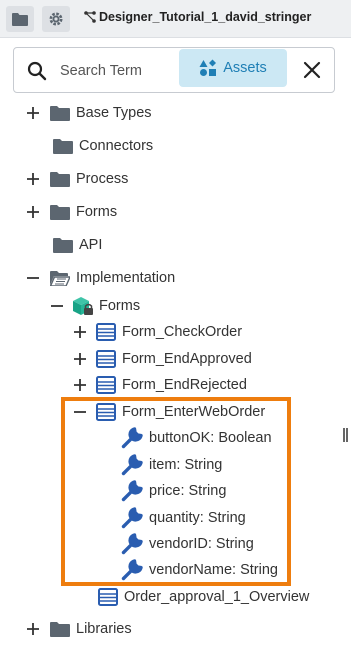 The height and width of the screenshot is (655, 351). What do you see at coordinates (116, 146) in the screenshot?
I see `tree-item-label: Connectors` at bounding box center [116, 146].